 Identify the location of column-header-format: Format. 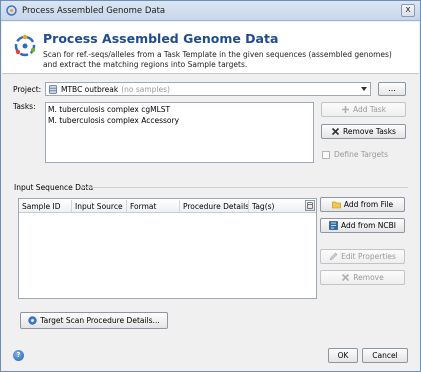
(143, 206).